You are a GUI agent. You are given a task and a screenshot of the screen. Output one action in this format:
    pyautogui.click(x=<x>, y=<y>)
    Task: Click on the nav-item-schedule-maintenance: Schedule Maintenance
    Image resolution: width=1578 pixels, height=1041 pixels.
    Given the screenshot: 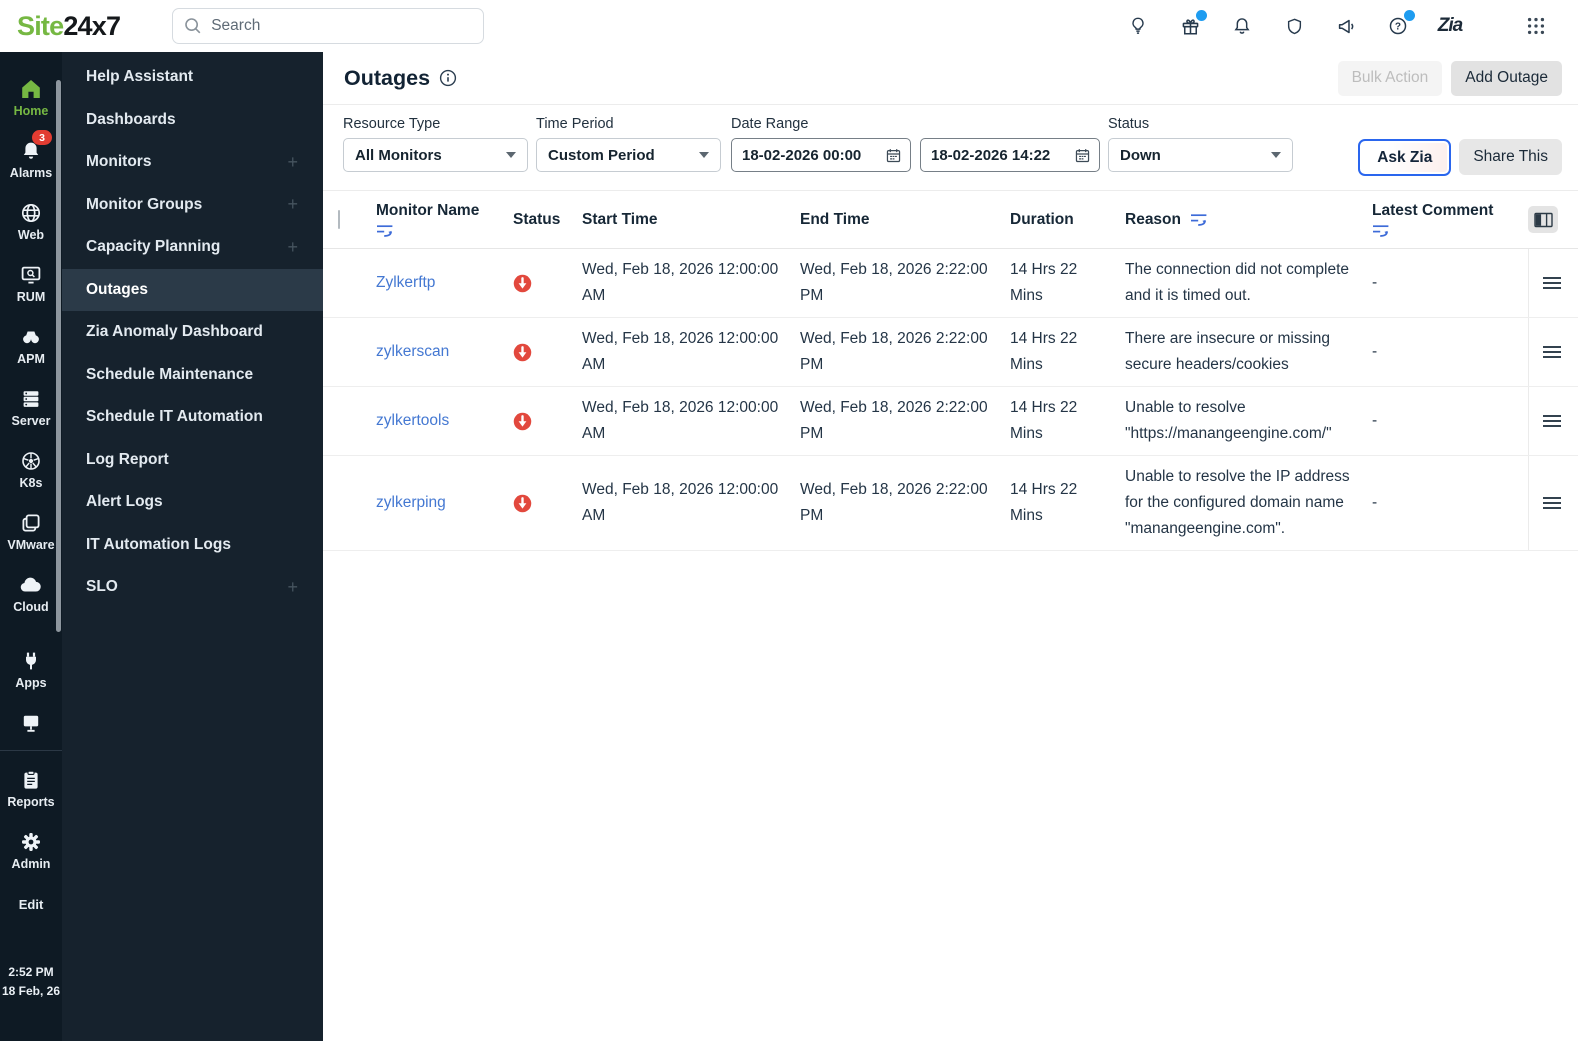 What is the action you would take?
    pyautogui.click(x=192, y=375)
    